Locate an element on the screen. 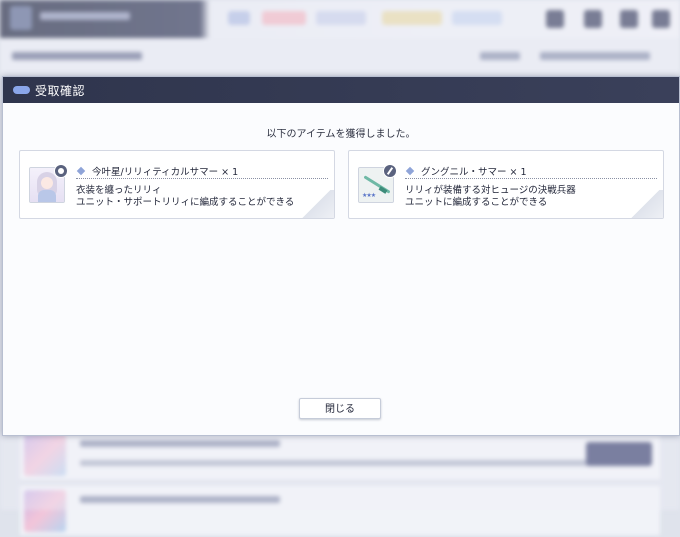 This screenshot has height=537, width=680. header-pill-icon is located at coordinates (21, 90).